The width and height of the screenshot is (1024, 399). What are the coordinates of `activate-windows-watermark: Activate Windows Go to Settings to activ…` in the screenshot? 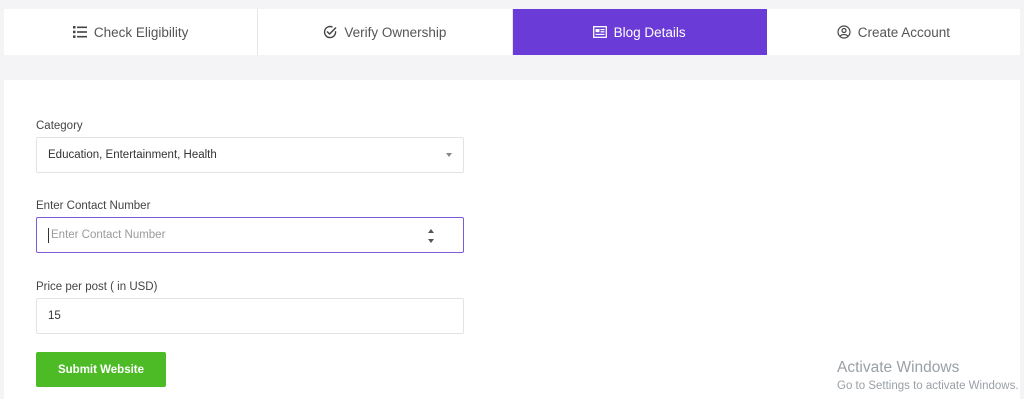 It's located at (928, 376).